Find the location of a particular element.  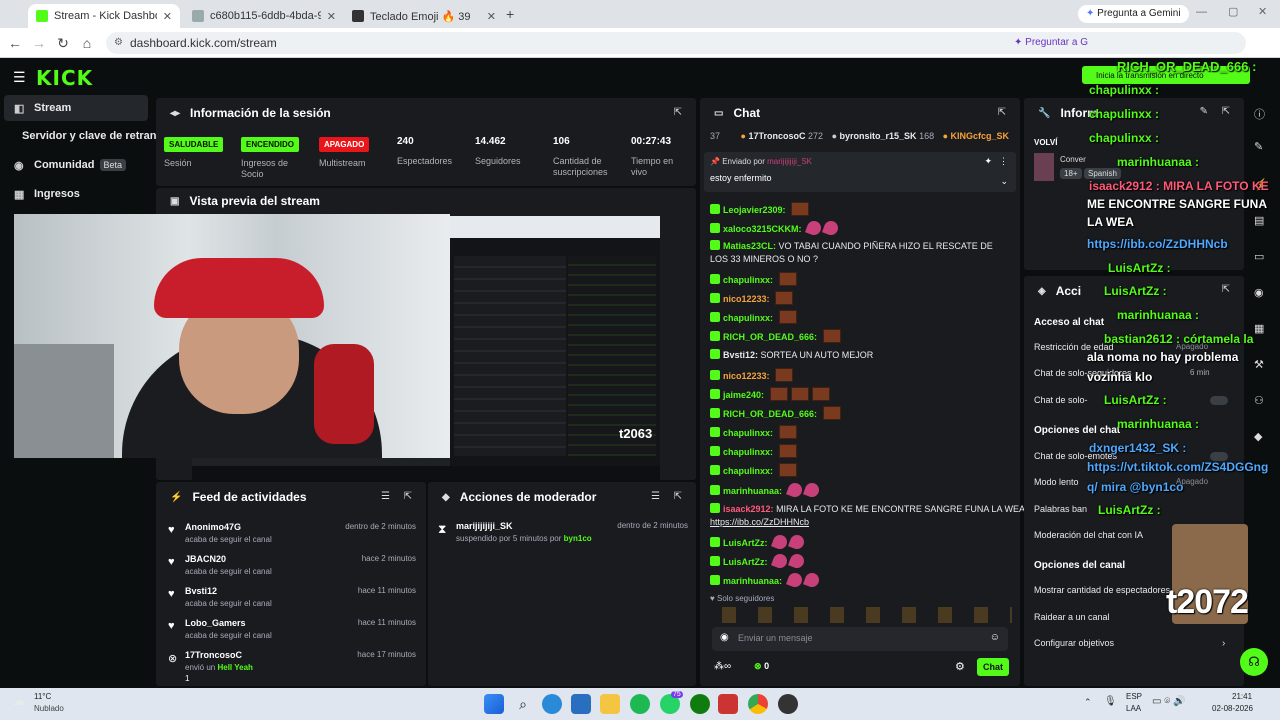

subs-only-toggle is located at coordinates (1219, 400).